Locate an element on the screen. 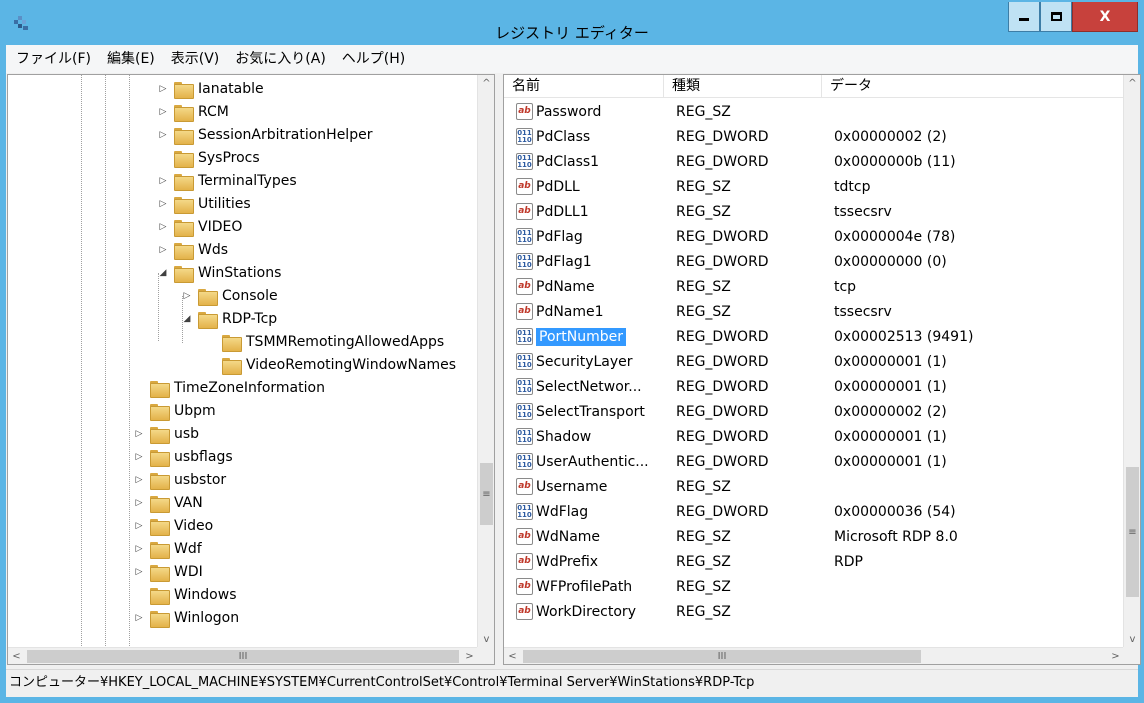 This screenshot has width=1144, height=703. tree-scroll-left-button: < is located at coordinates (16, 656).